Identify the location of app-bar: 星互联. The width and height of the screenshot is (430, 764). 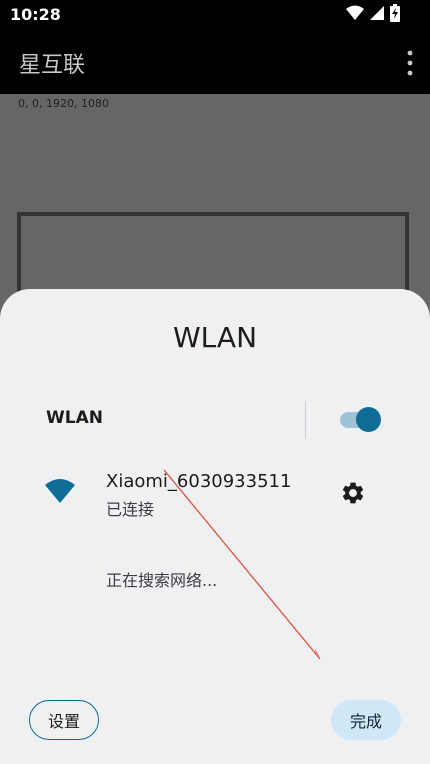
(215, 62).